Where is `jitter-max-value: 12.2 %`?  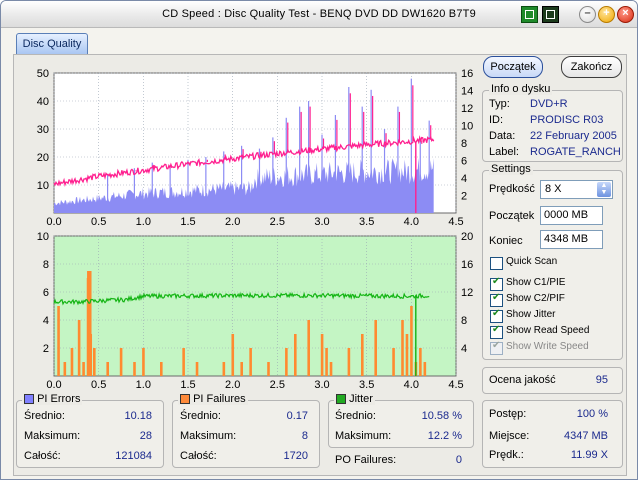 jitter-max-value: 12.2 % is located at coordinates (444, 436).